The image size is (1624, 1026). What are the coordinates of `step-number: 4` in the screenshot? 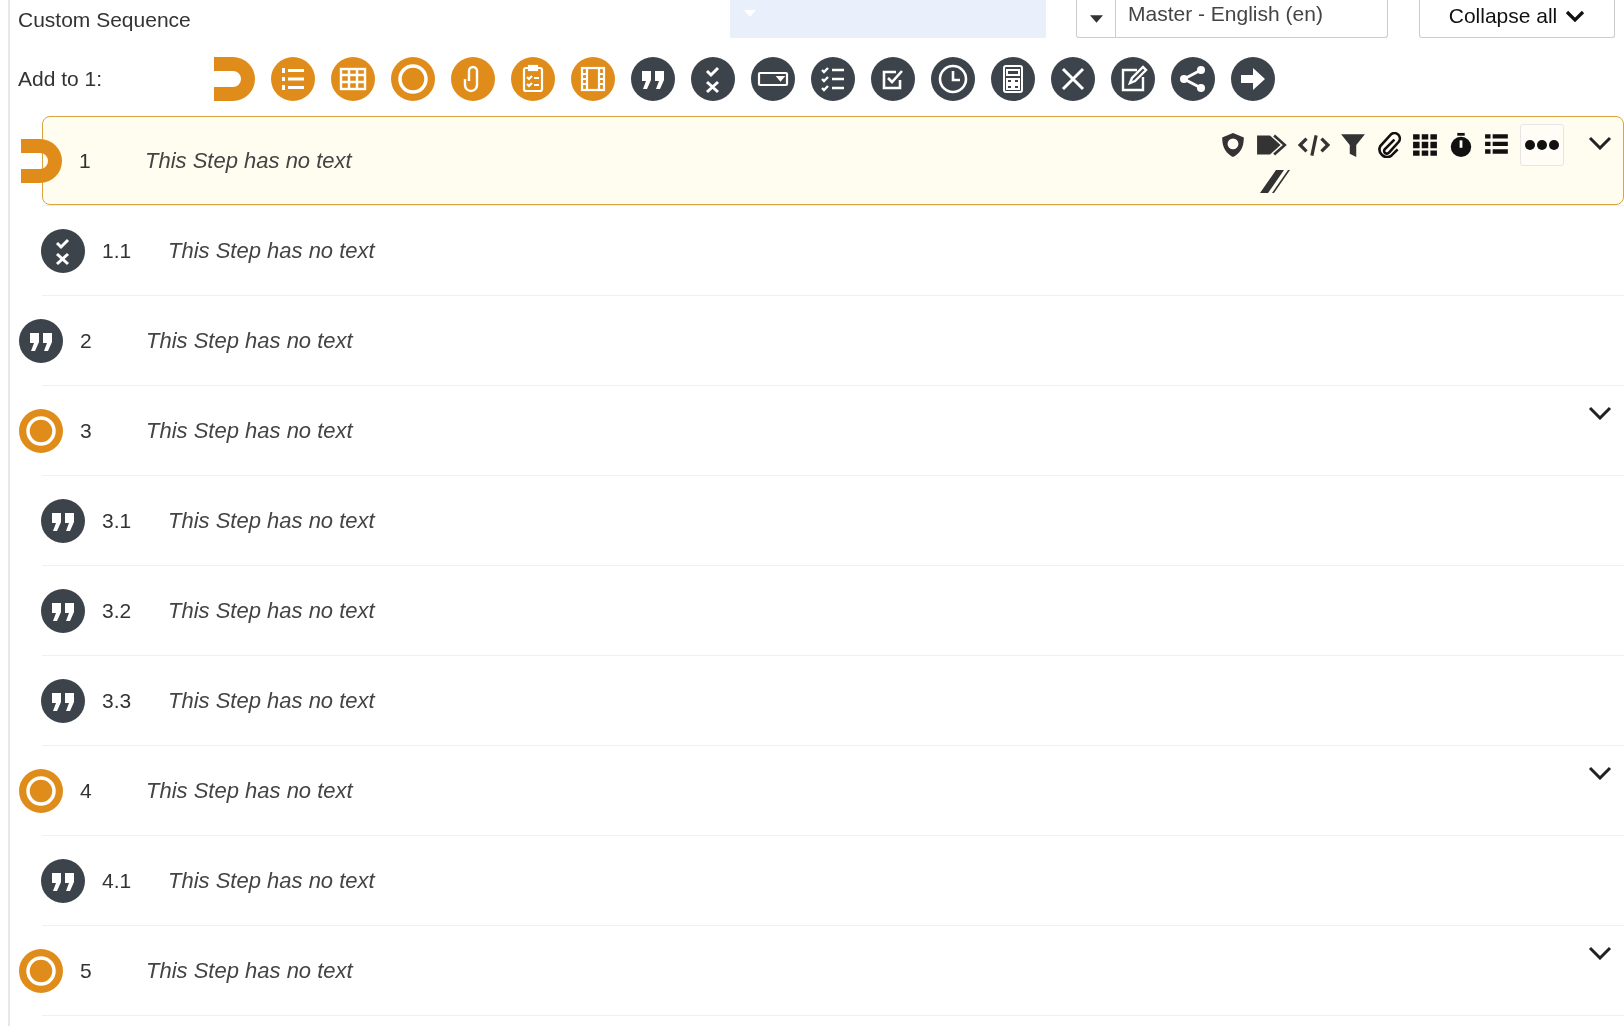 It's located at (86, 790).